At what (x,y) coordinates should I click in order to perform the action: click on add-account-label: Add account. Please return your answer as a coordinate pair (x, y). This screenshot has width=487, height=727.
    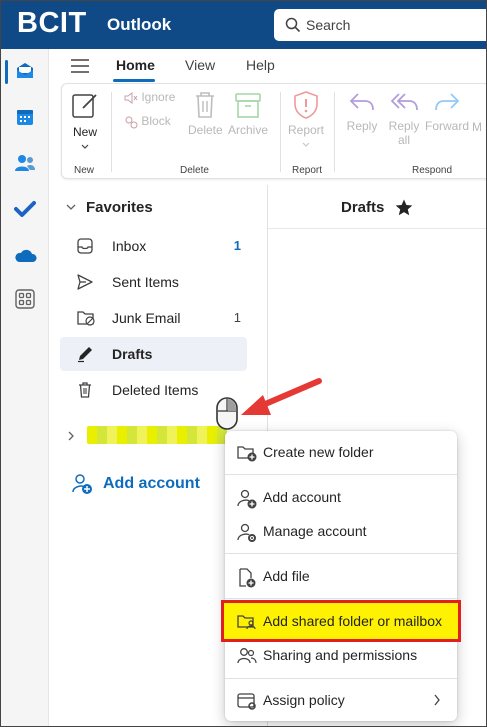
    Looking at the image, I should click on (151, 483).